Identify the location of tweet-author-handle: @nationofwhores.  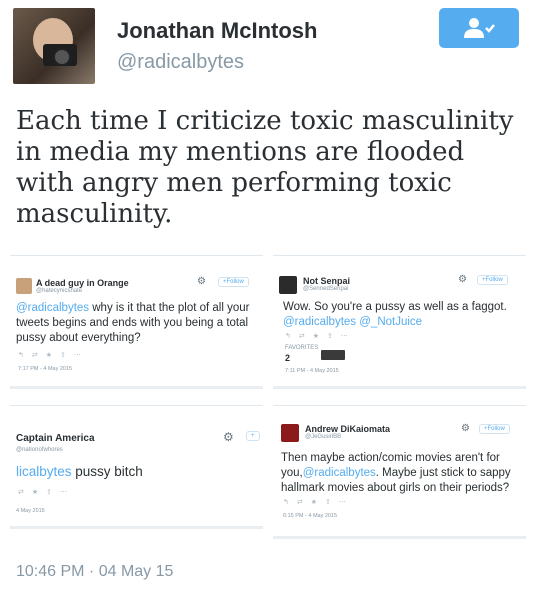
(39, 450).